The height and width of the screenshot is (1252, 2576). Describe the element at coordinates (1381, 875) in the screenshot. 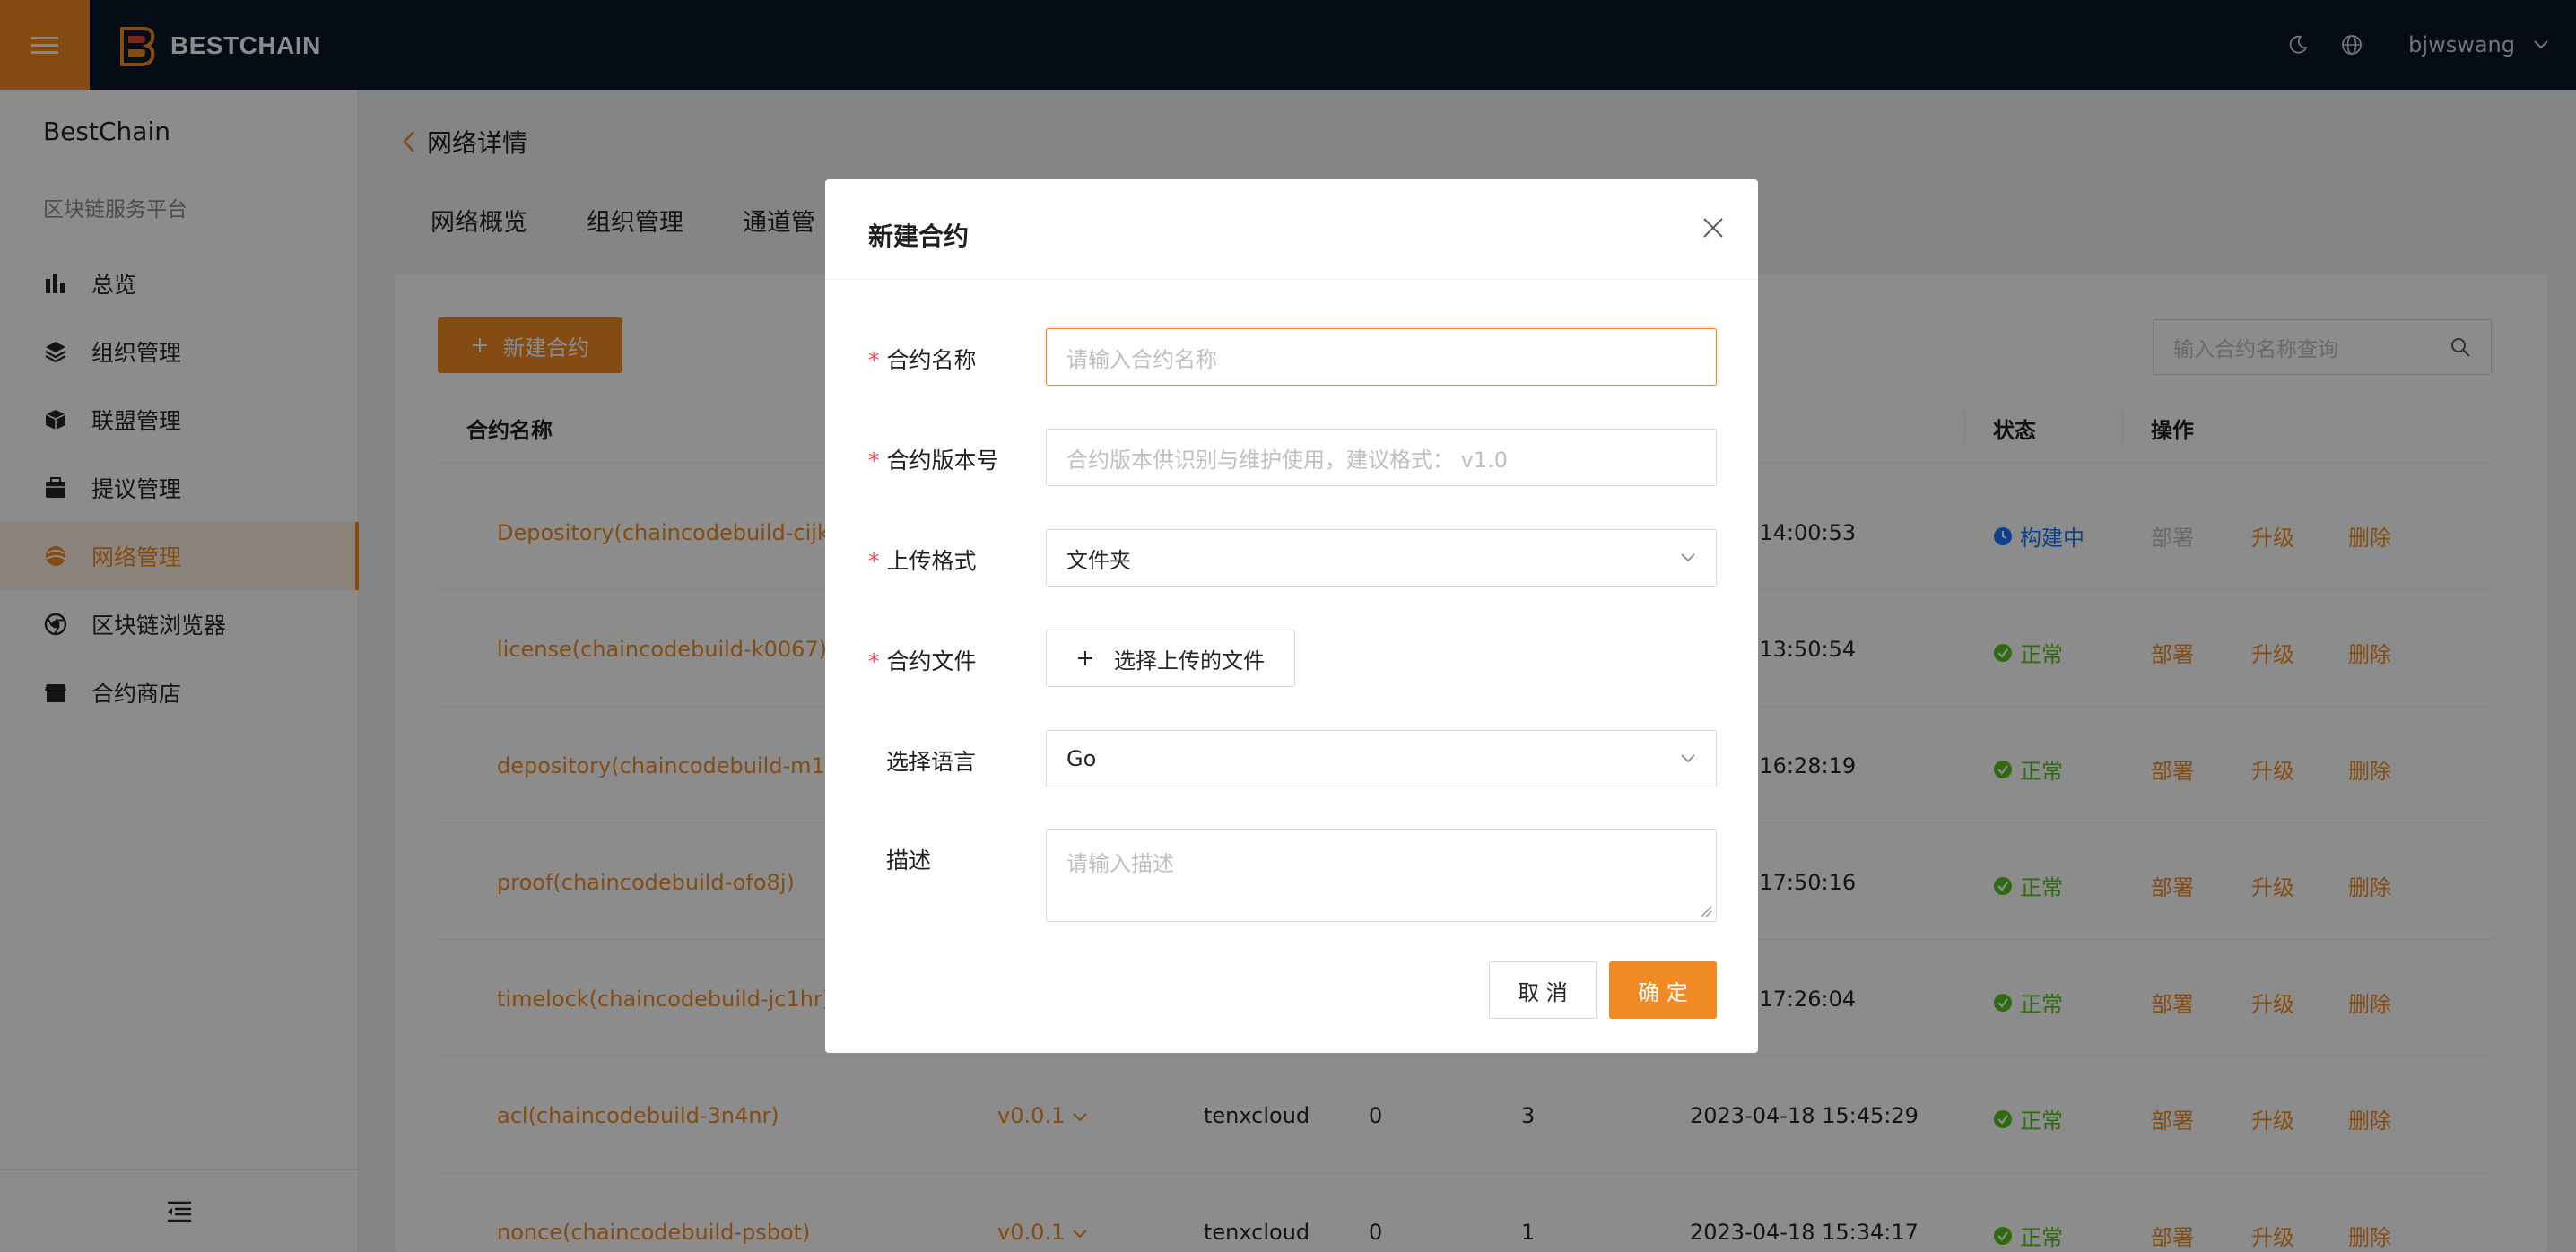

I see `description-textarea: 请输入描述` at that location.